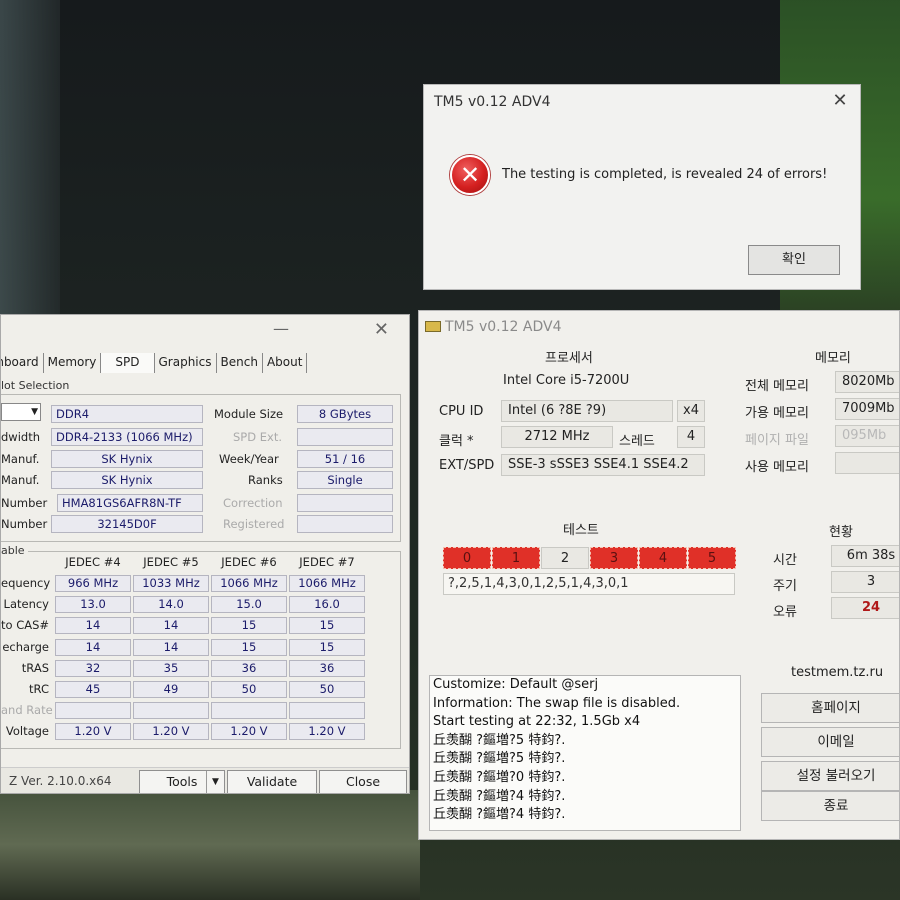  Describe the element at coordinates (171, 605) in the screenshot. I see `timings-cell: 14.0` at that location.